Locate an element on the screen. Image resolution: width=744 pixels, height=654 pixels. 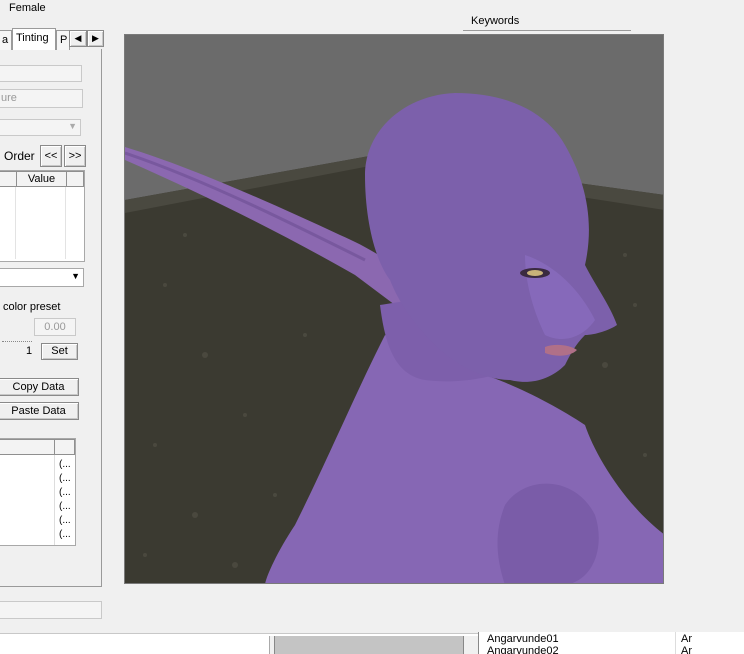
arrow-left-icon: ◀ is located at coordinates (78, 38).